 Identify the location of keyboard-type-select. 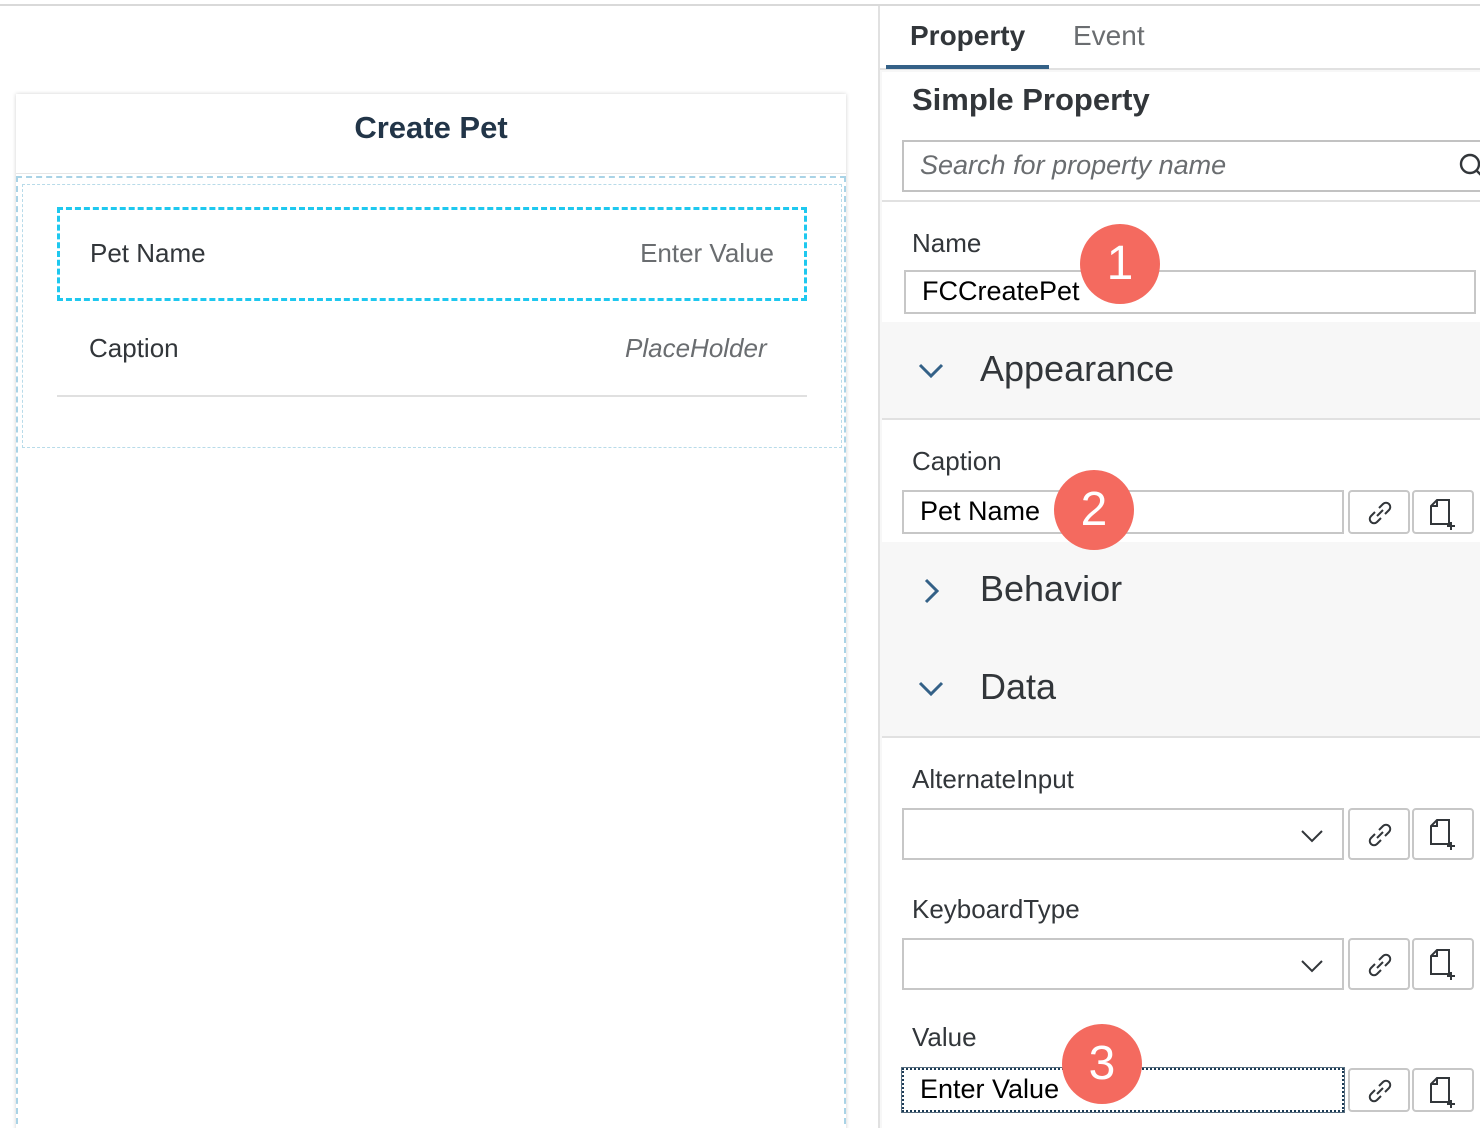
(1123, 964).